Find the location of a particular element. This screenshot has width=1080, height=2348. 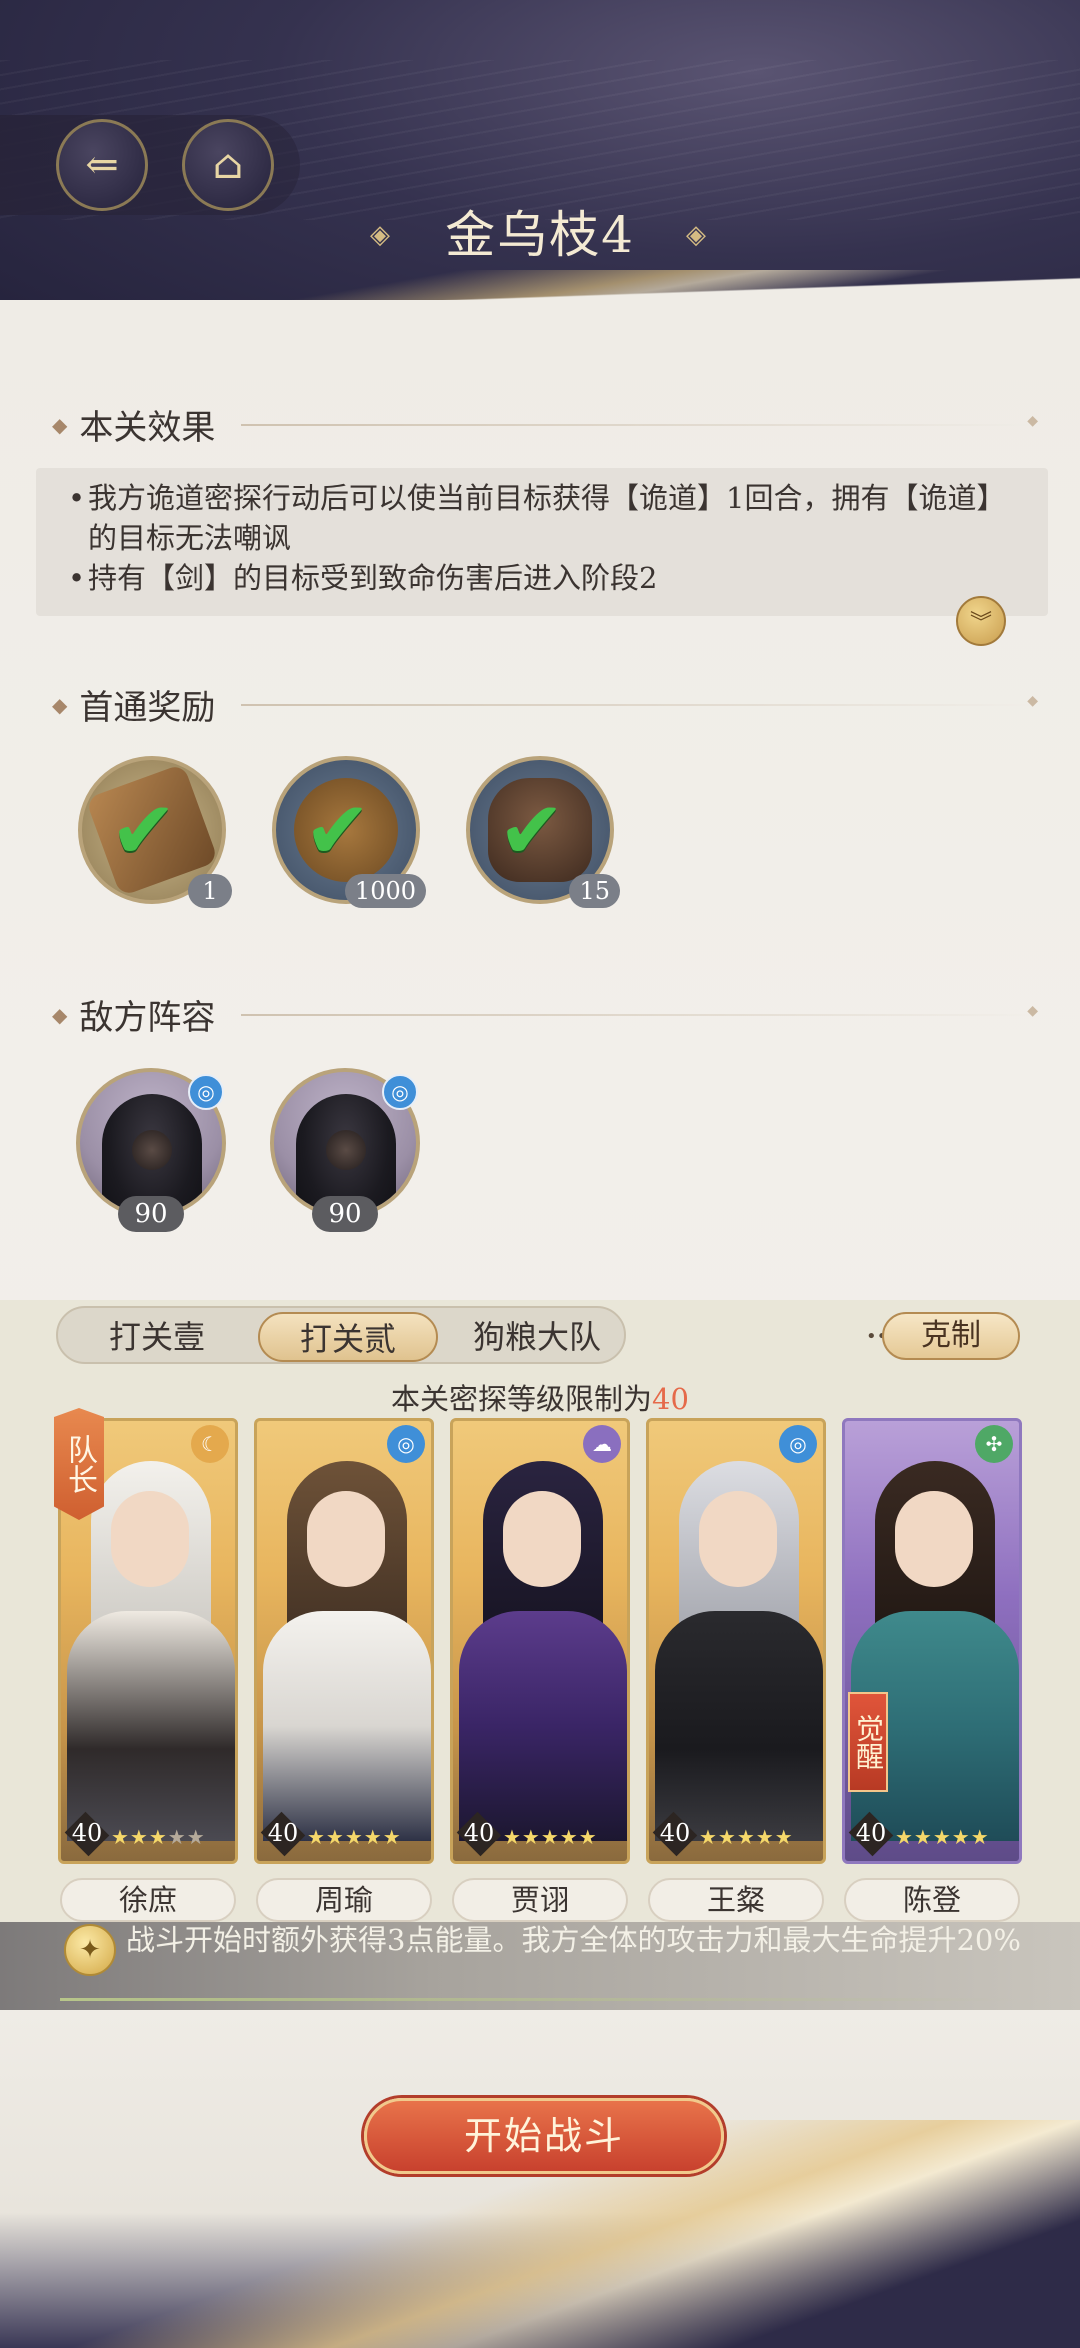

double-chevron-down-icon: ︾ is located at coordinates (980, 623).